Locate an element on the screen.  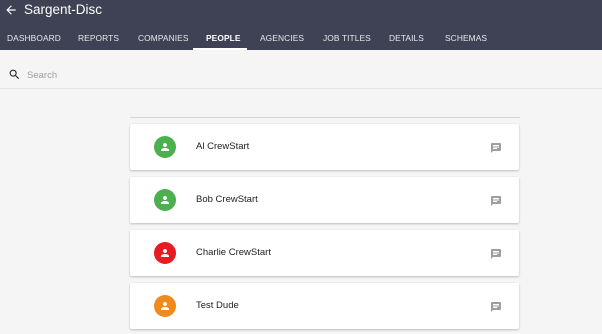
search-bar is located at coordinates (301, 75).